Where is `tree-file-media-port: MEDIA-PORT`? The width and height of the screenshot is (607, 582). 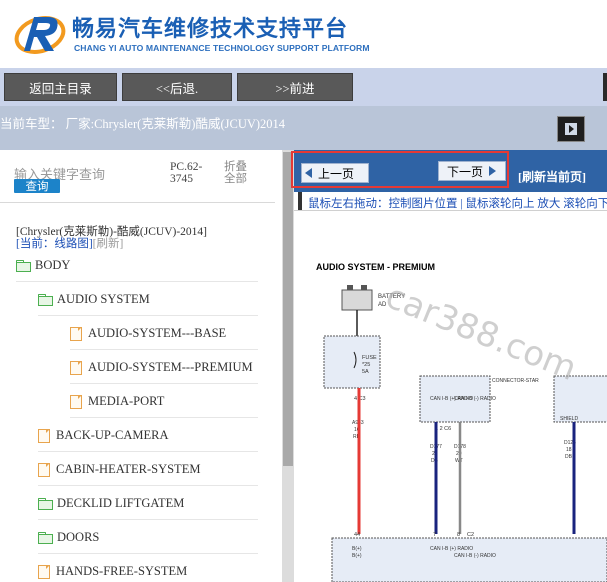
tree-file-media-port: MEDIA-PORT is located at coordinates (117, 401).